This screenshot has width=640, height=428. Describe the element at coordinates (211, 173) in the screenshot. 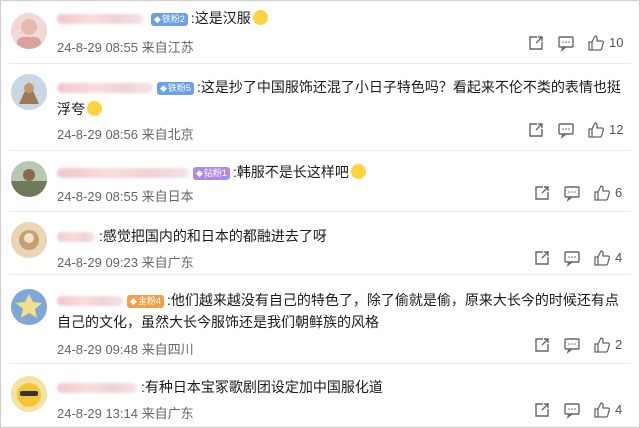

I see `fan-badge: ◆钻粉1` at that location.